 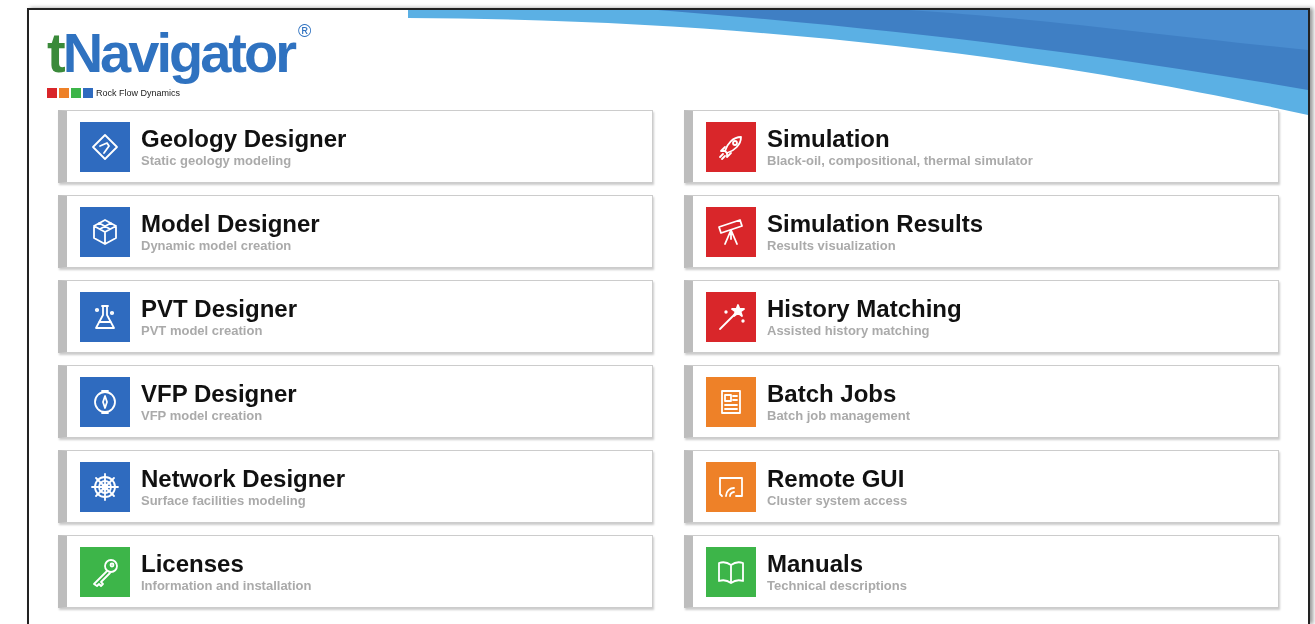 What do you see at coordinates (981, 401) in the screenshot?
I see `module-card: Batch Jobs Batch job management` at bounding box center [981, 401].